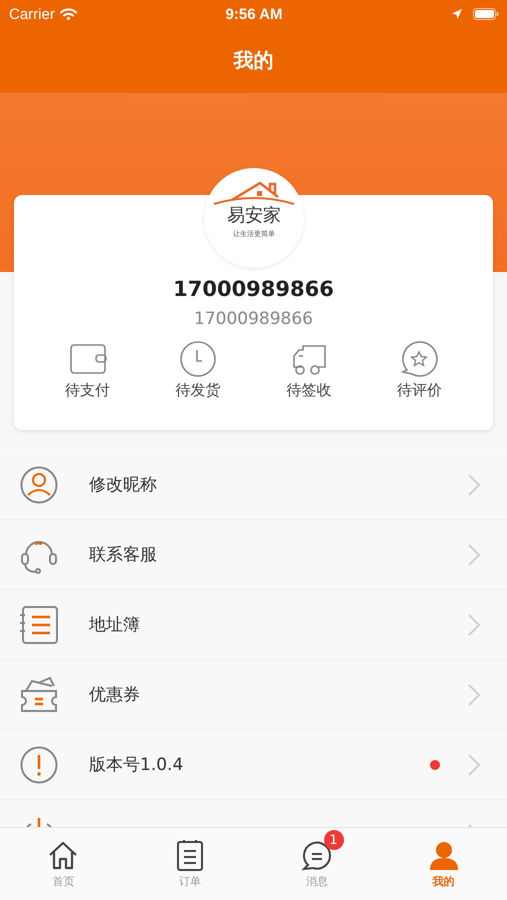 The width and height of the screenshot is (507, 900). What do you see at coordinates (419, 390) in the screenshot?
I see `order-status-label: 待评价` at bounding box center [419, 390].